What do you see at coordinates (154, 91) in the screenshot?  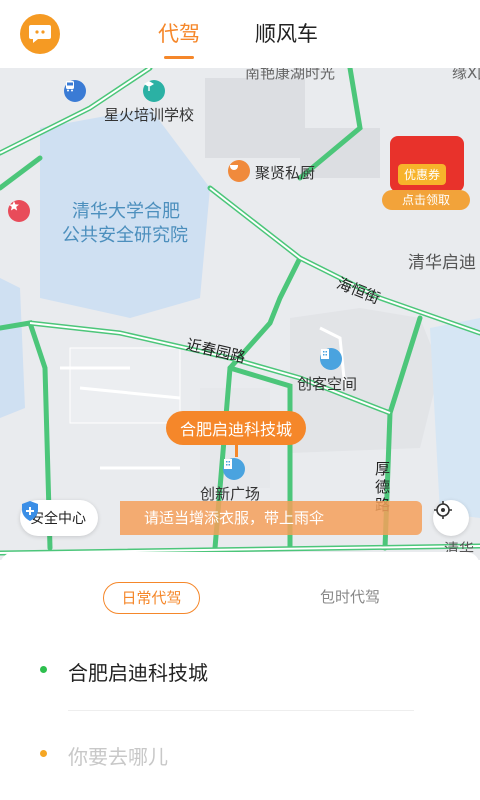 I see `school-poi-icon` at bounding box center [154, 91].